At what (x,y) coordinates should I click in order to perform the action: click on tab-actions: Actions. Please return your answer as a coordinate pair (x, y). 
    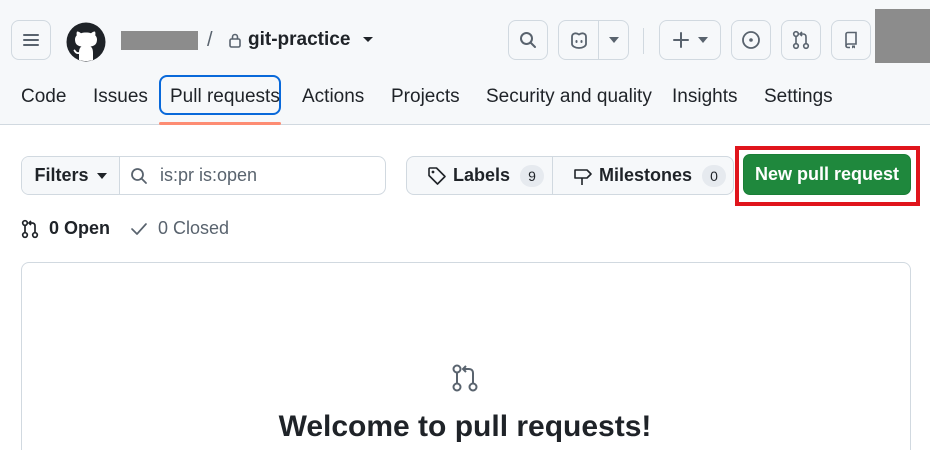
    Looking at the image, I should click on (333, 97).